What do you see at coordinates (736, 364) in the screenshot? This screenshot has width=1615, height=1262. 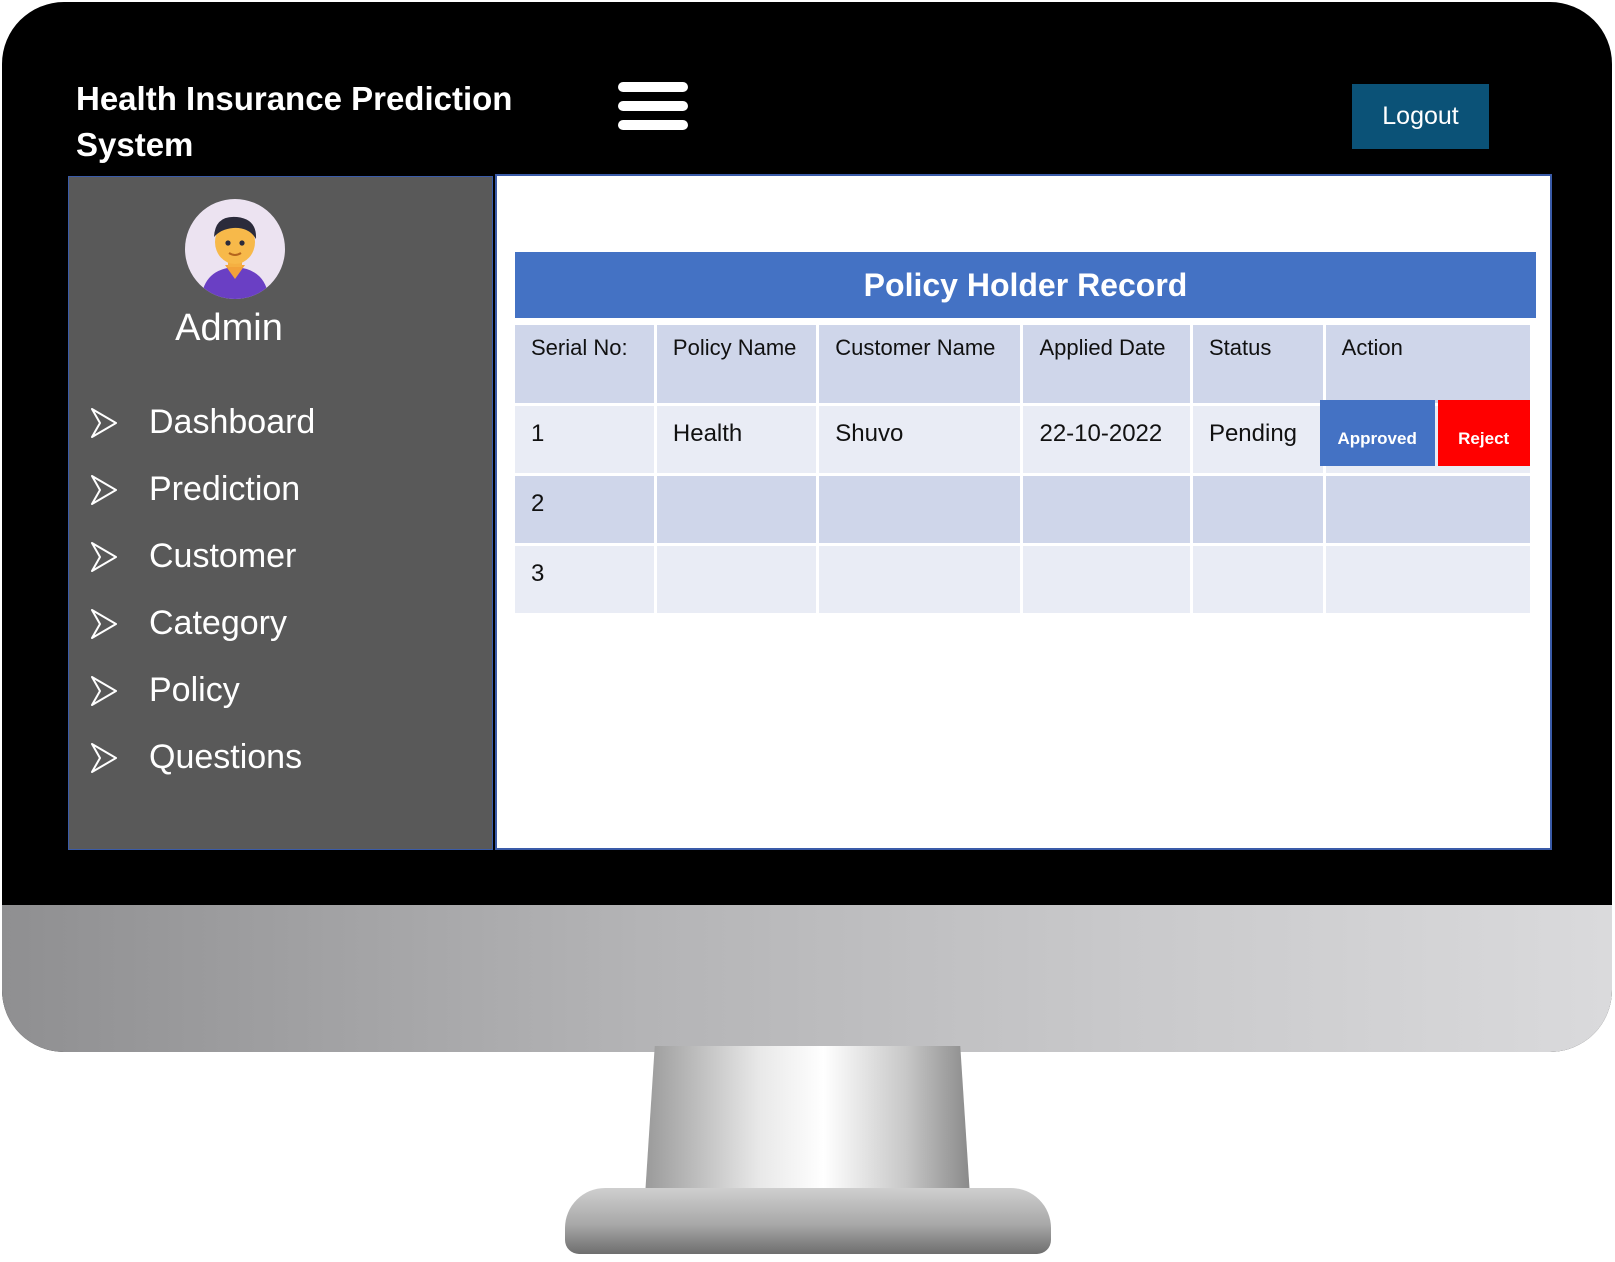 I see `column-header-policy-name: Policy Name` at bounding box center [736, 364].